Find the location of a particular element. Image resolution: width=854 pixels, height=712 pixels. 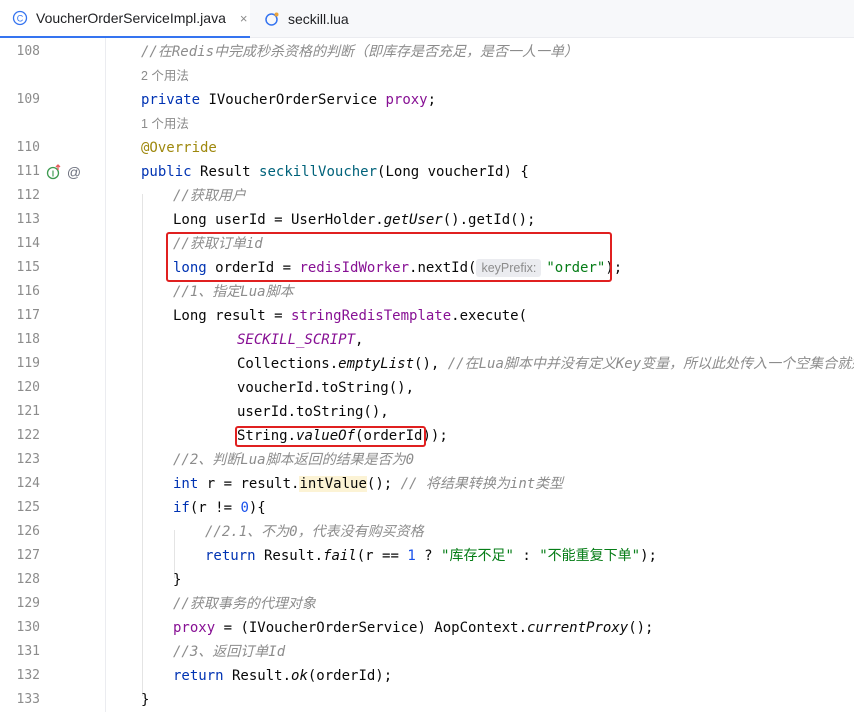

line-number: 117 is located at coordinates (28, 315).